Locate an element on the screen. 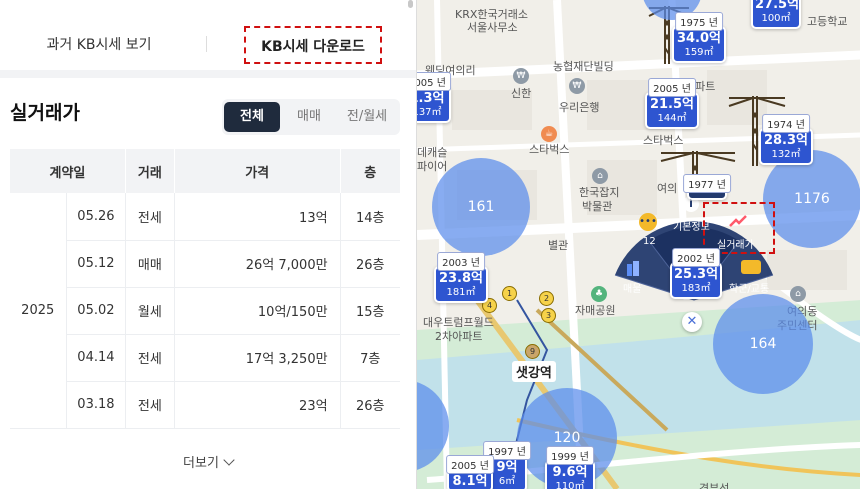 The width and height of the screenshot is (860, 489). price-cell: 10억/150만 is located at coordinates (257, 311).